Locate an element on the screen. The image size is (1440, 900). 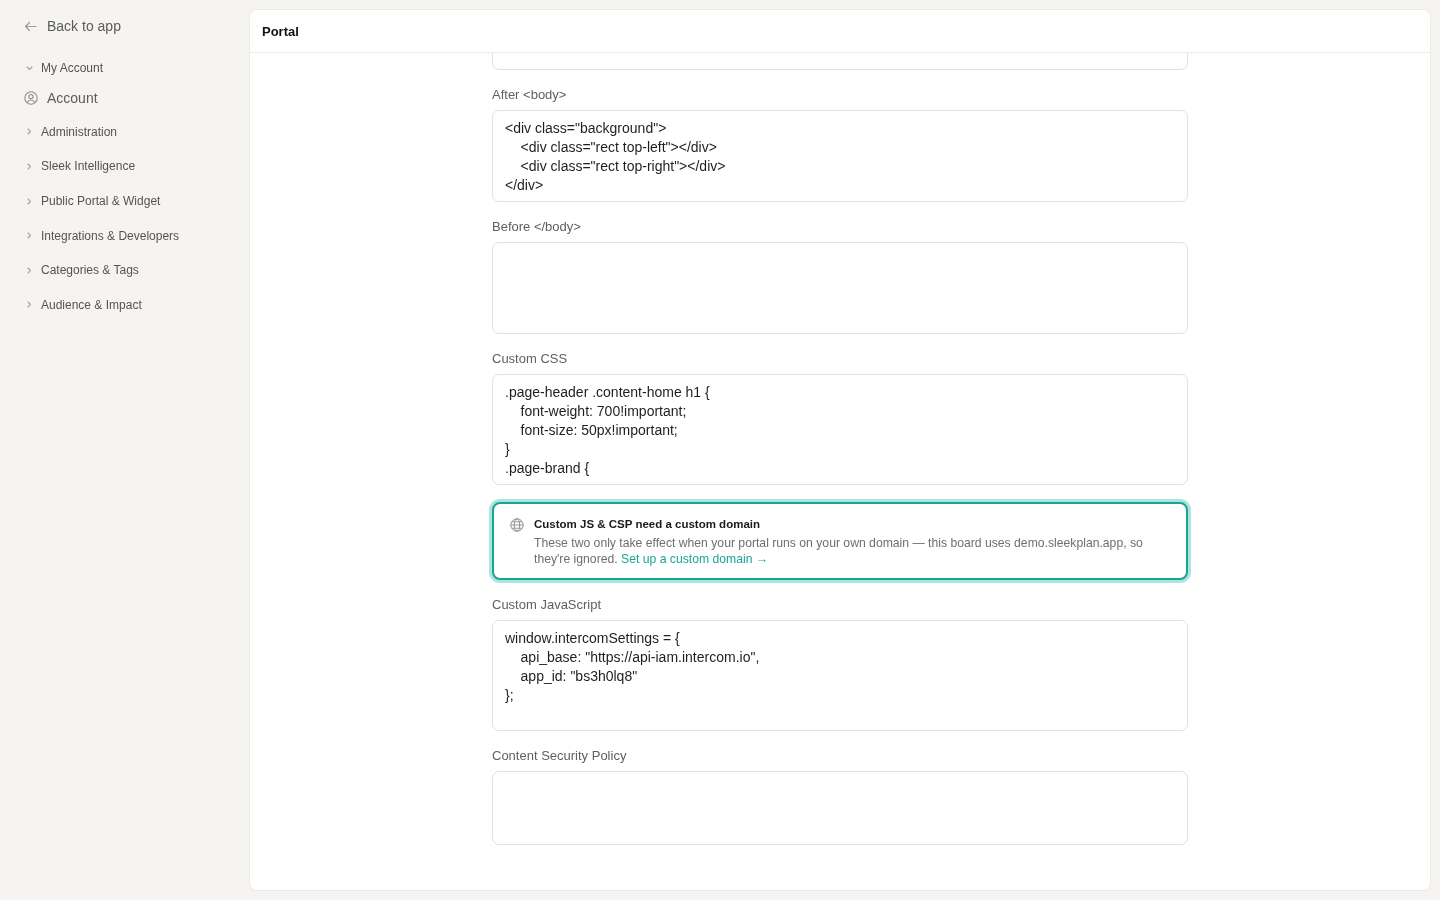
nav-group-toggle: Public Portal & Widget is located at coordinates (92, 201).